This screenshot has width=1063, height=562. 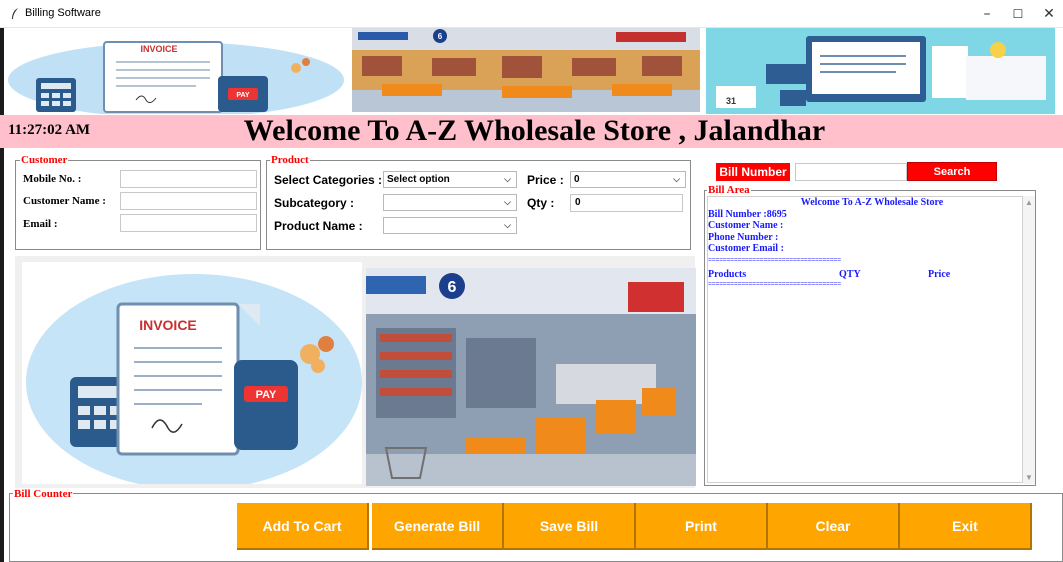 What do you see at coordinates (987, 14) in the screenshot?
I see `minimize-button: –` at bounding box center [987, 14].